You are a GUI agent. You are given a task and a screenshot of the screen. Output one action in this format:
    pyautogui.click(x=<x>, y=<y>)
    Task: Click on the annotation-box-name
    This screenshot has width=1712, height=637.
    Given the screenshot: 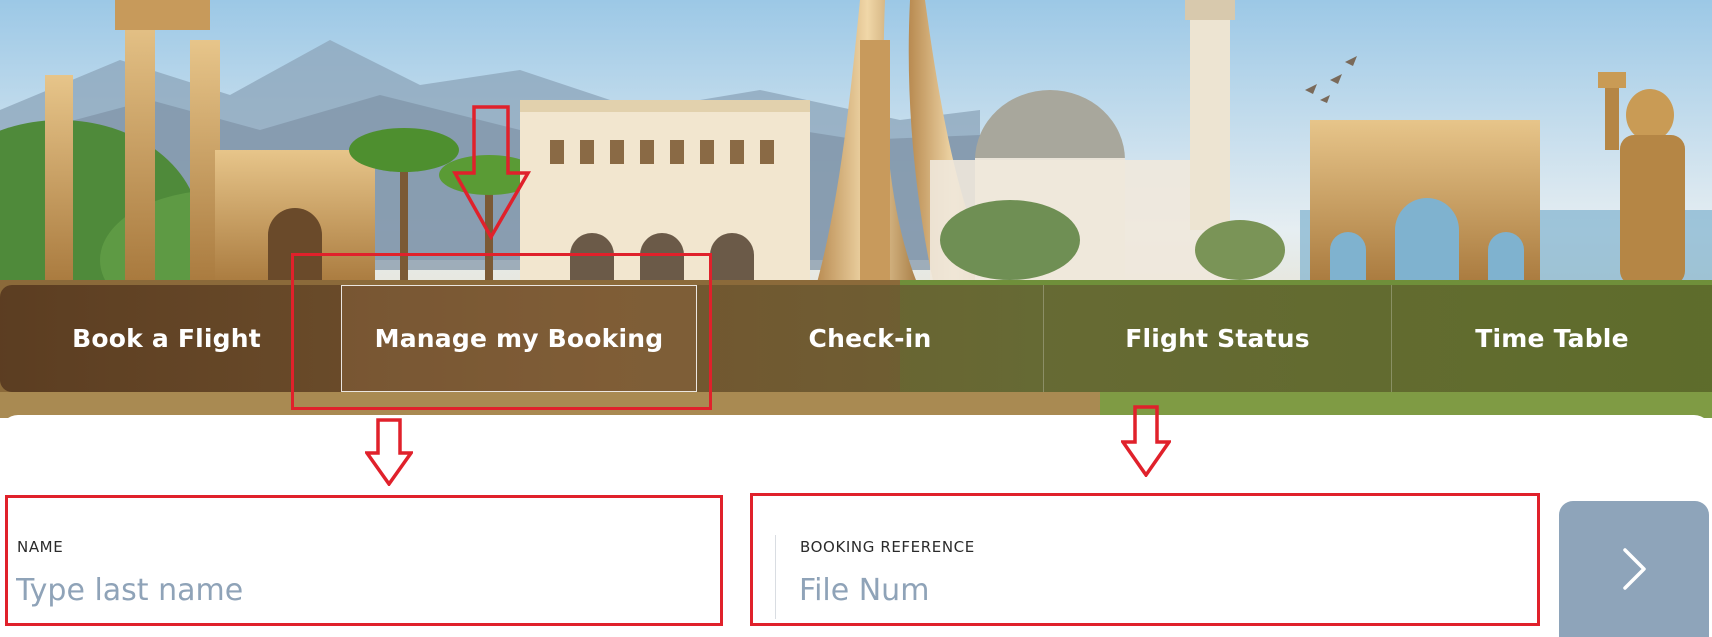 What is the action you would take?
    pyautogui.click(x=364, y=560)
    